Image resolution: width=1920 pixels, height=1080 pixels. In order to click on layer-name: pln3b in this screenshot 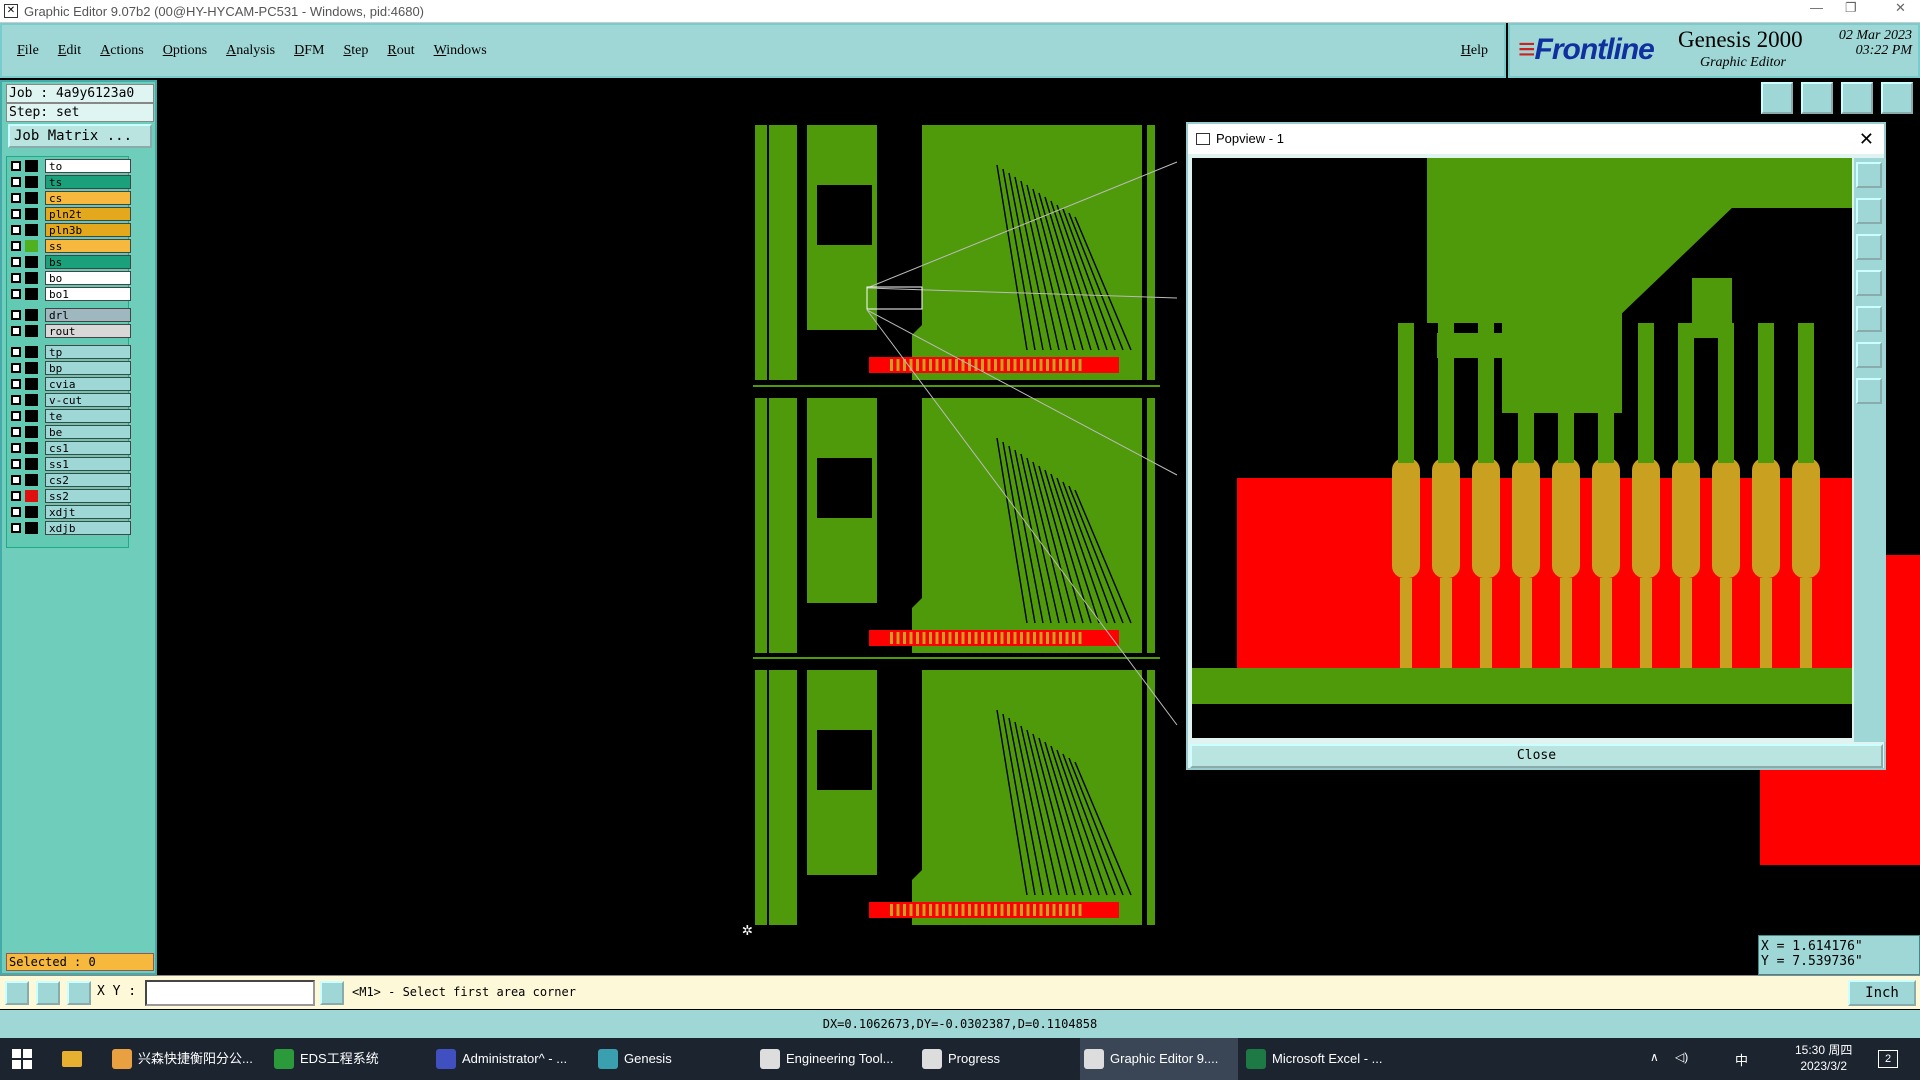, I will do `click(88, 230)`.